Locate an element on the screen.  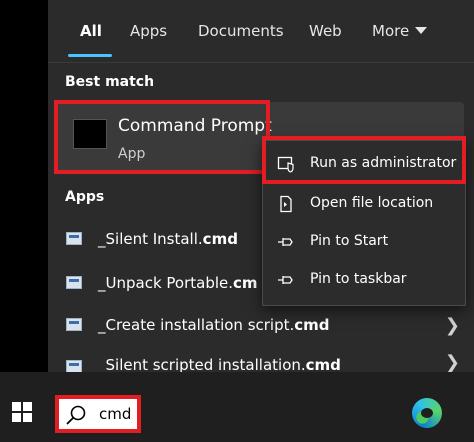
start-rail is located at coordinates (24, 186).